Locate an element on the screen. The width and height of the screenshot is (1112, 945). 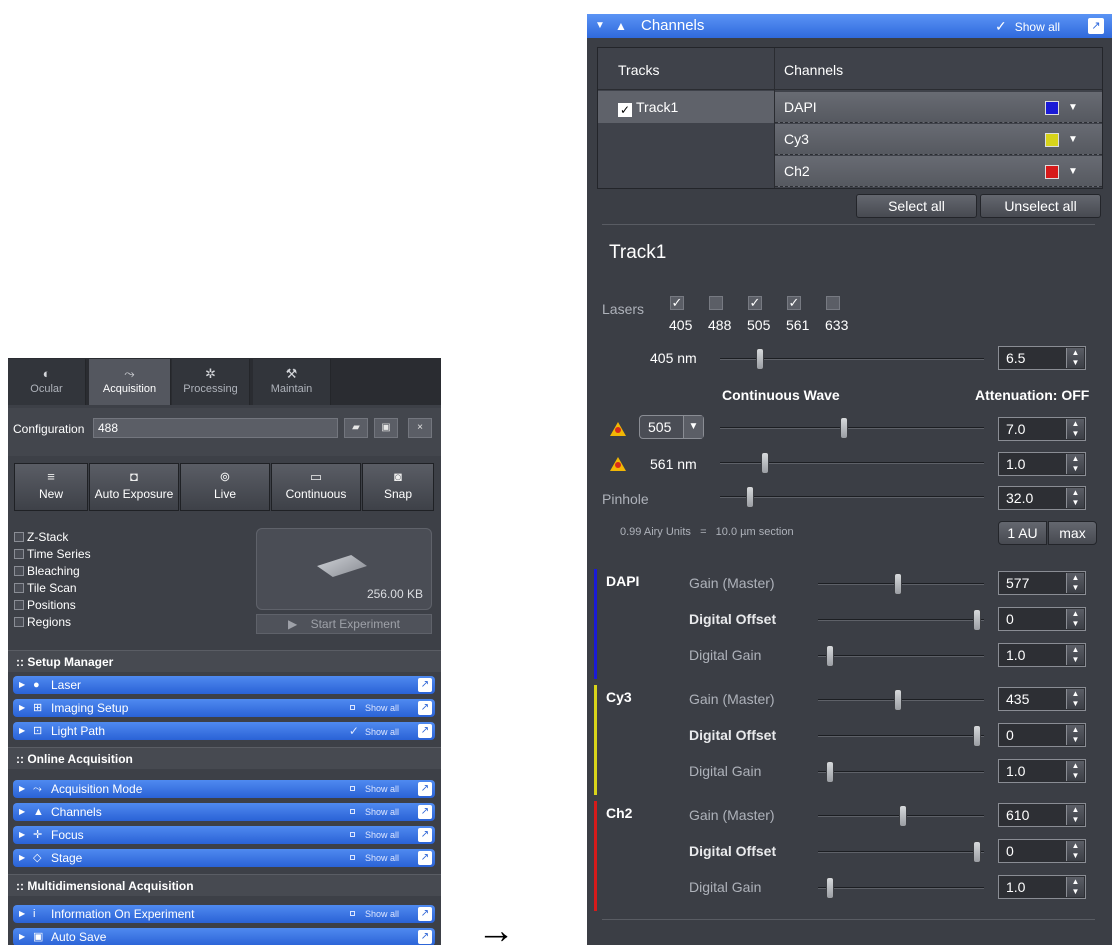
pinhole-slider is located at coordinates (852, 497).